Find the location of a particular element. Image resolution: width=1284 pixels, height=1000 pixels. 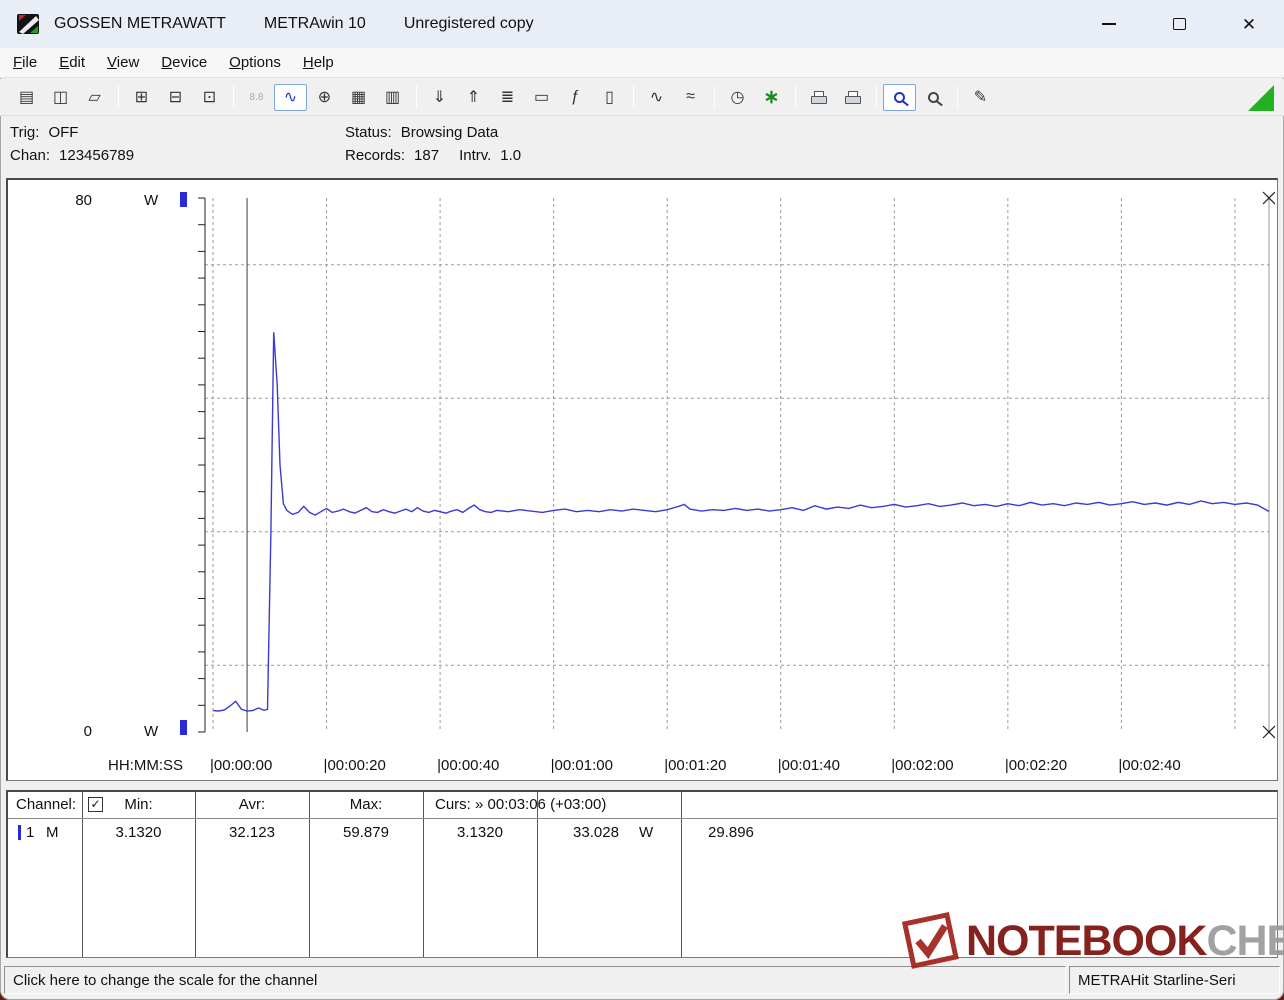

toolbar: ▤ ◫ ▱ ⊞ ⊟ ⊡ 8.8 ∿ ⊕ ▦ ▥ ⇓ ⇑ ≣ ▭ ƒ ▯ ∿ ≈ ◷ ∗ ✎ is located at coordinates (642, 97).